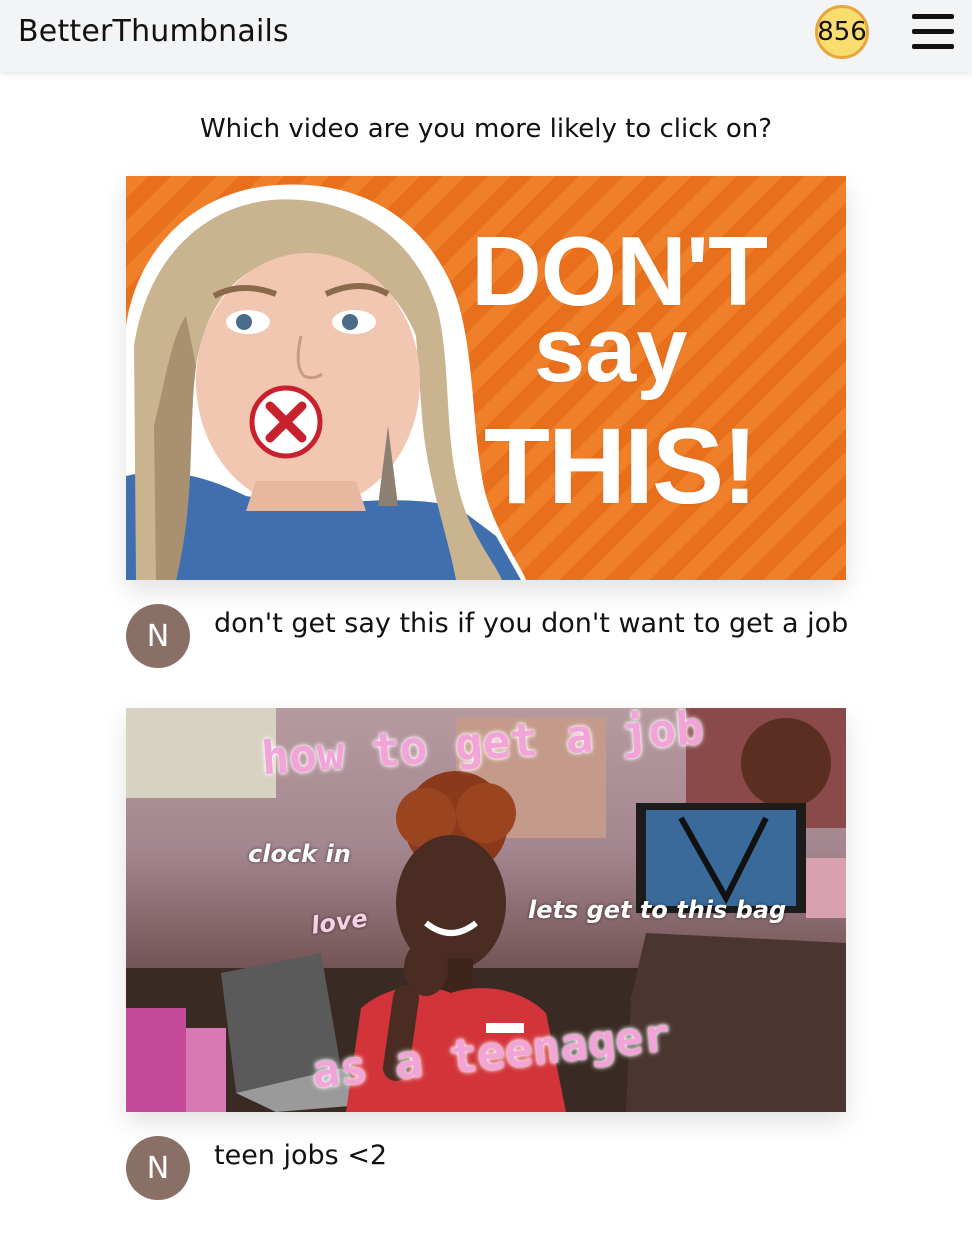  What do you see at coordinates (326, 382) in the screenshot?
I see `woman-portrait-image` at bounding box center [326, 382].